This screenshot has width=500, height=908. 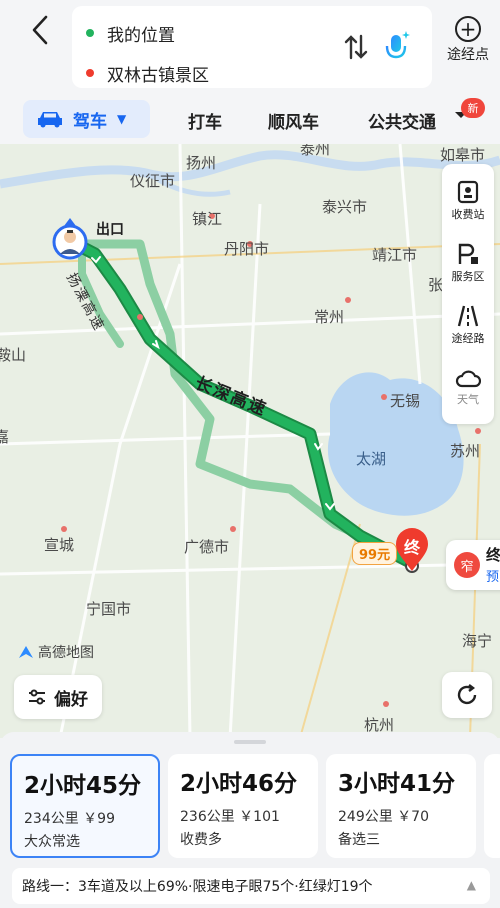 I want to click on service-area-icon, so click(x=468, y=253).